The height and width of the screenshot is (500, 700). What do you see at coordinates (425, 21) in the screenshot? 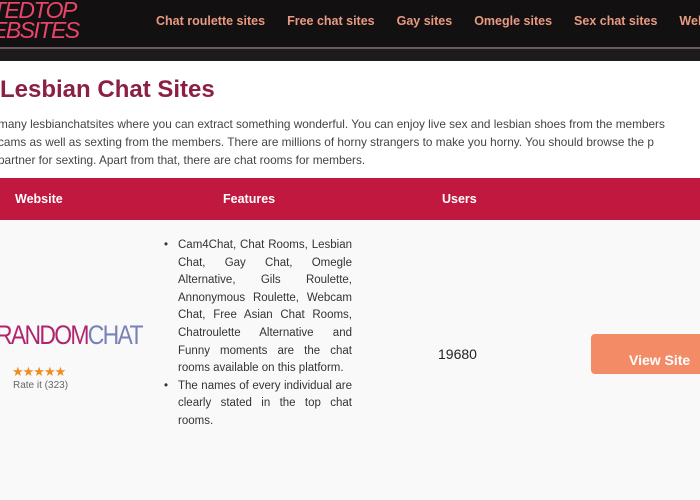
I see `nav-gay: Gay sites` at bounding box center [425, 21].